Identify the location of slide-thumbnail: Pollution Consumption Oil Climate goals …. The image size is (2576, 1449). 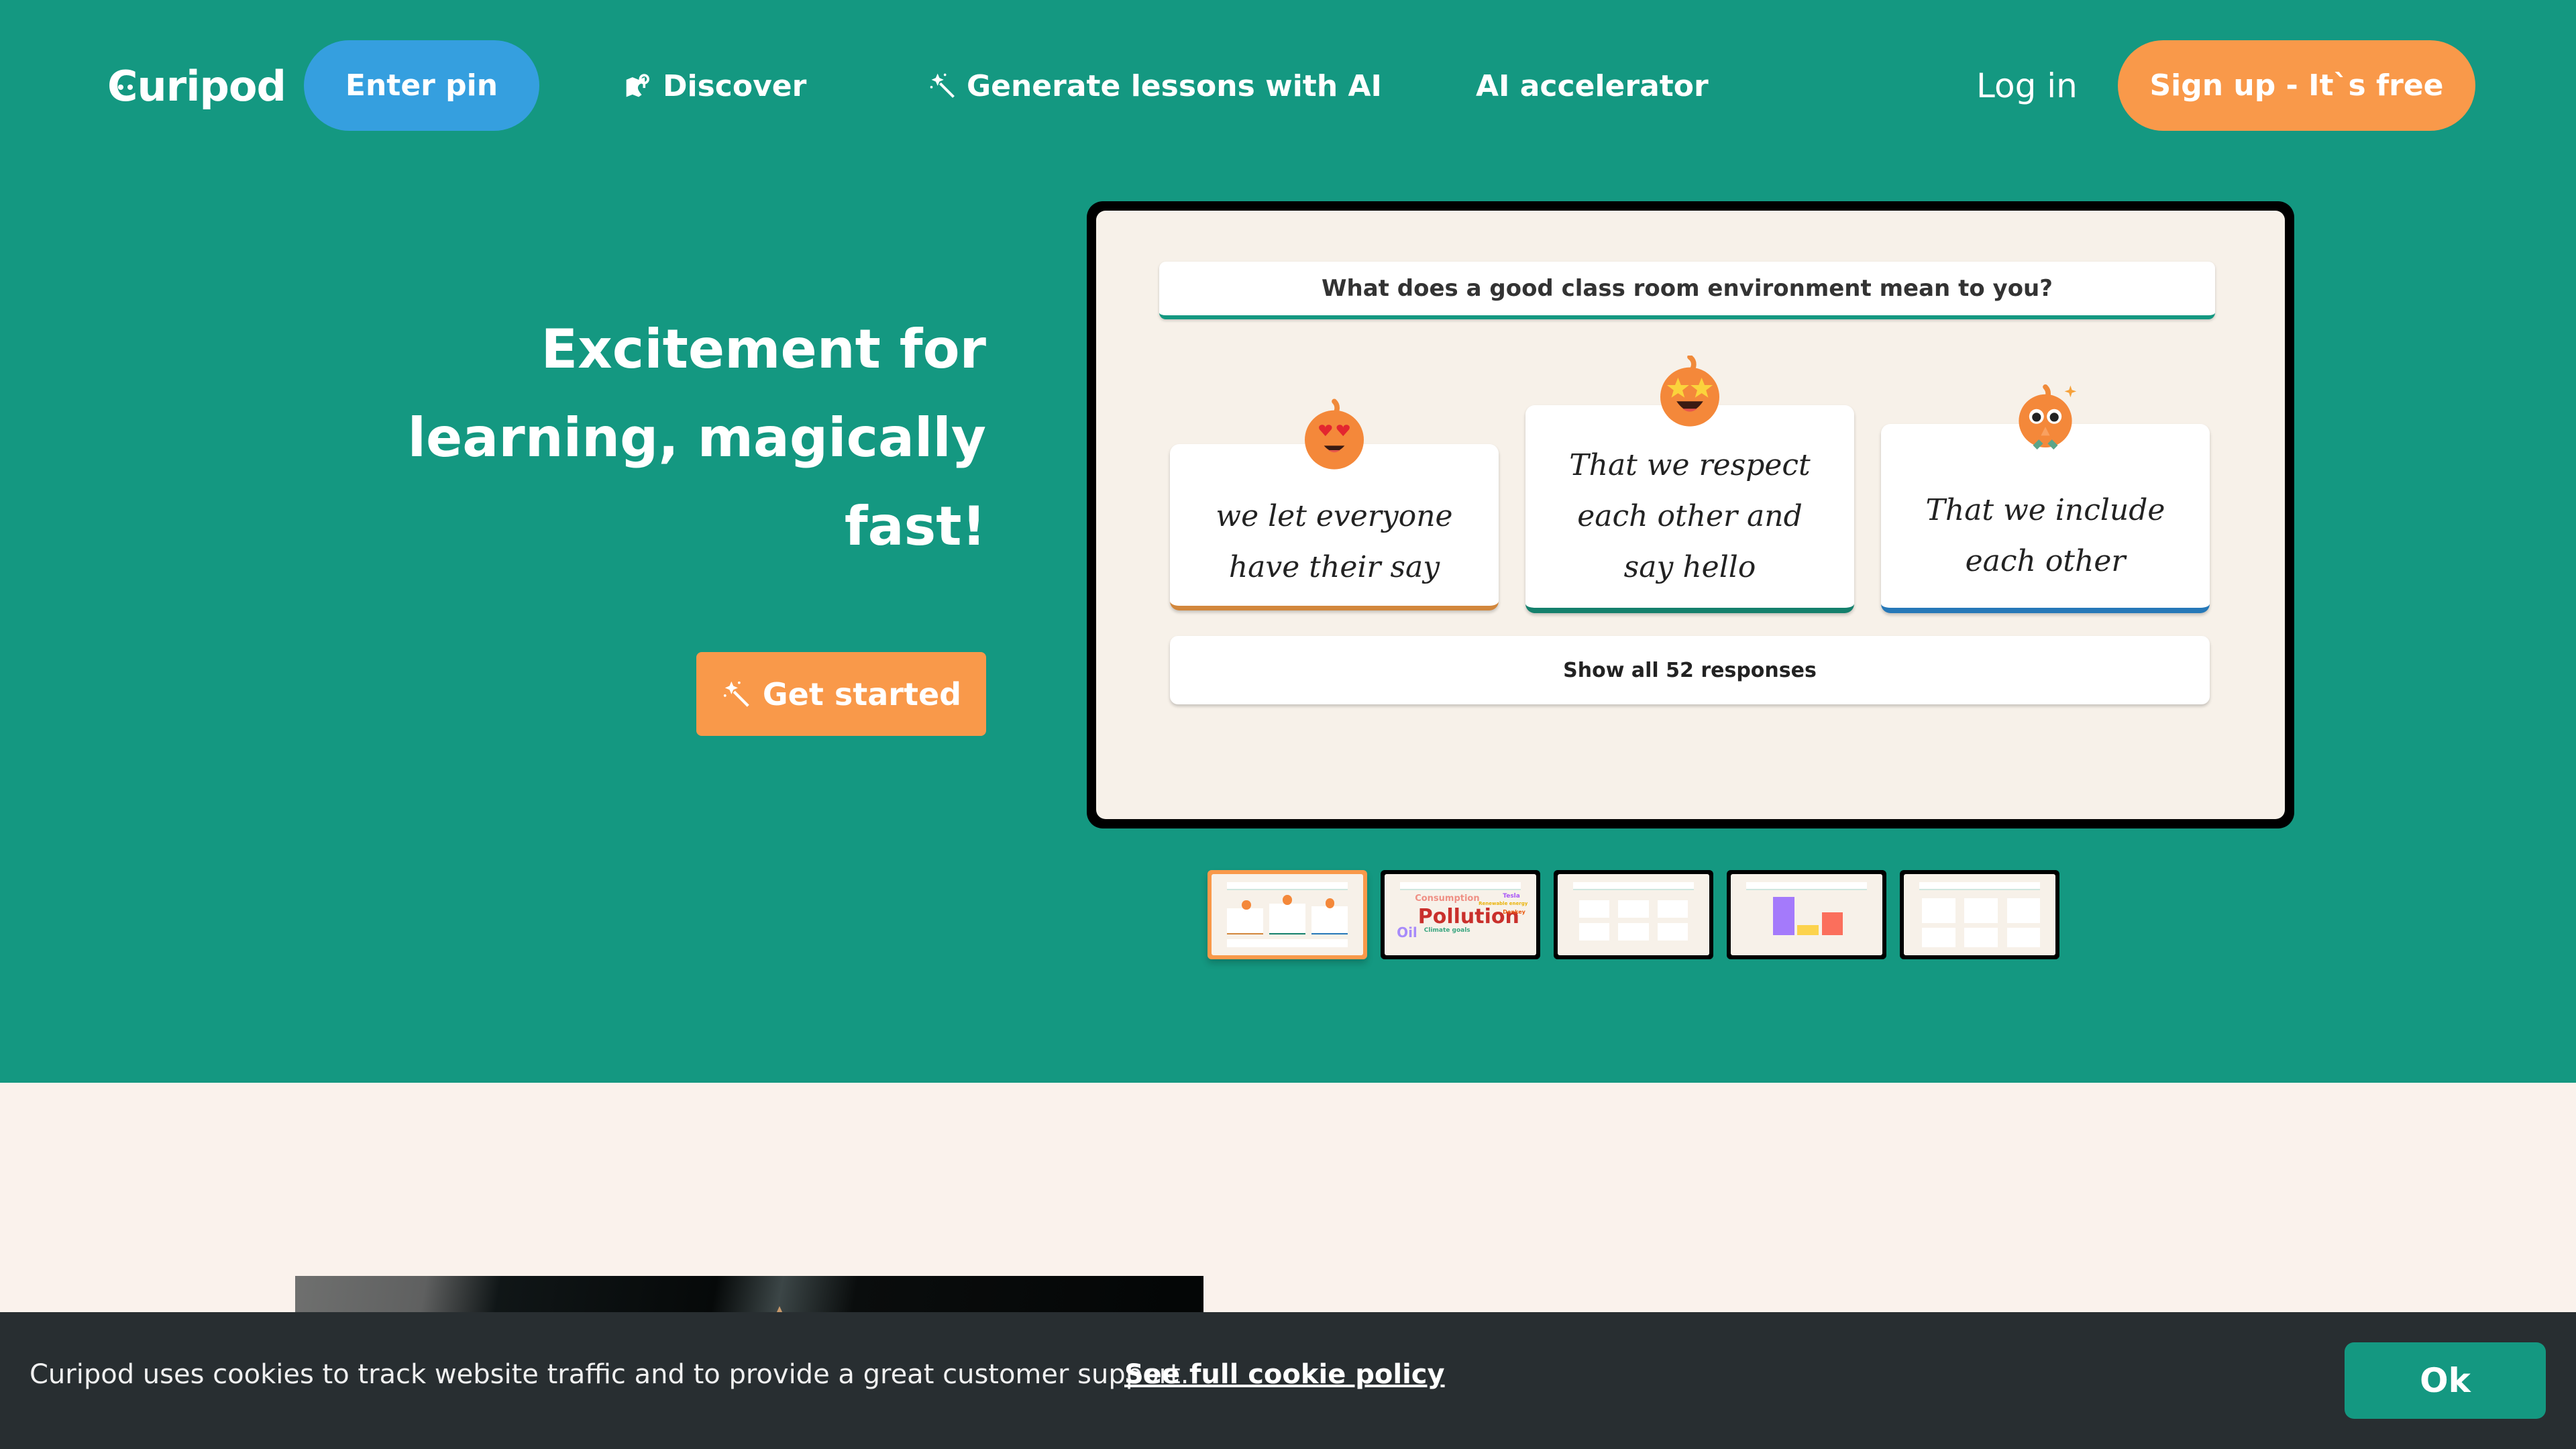
(1460, 914).